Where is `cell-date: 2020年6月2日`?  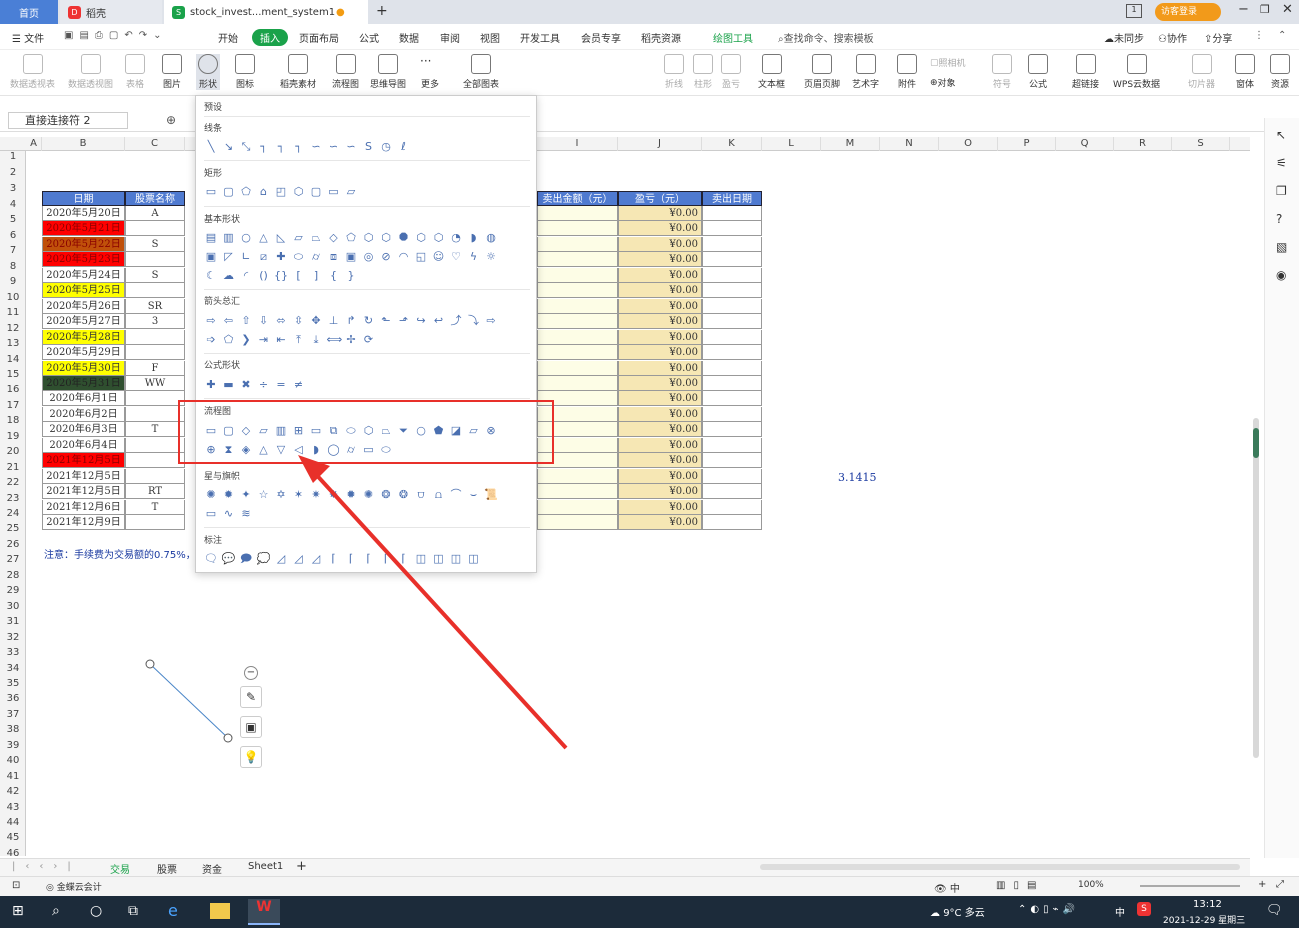 cell-date: 2020年6月2日 is located at coordinates (83, 414).